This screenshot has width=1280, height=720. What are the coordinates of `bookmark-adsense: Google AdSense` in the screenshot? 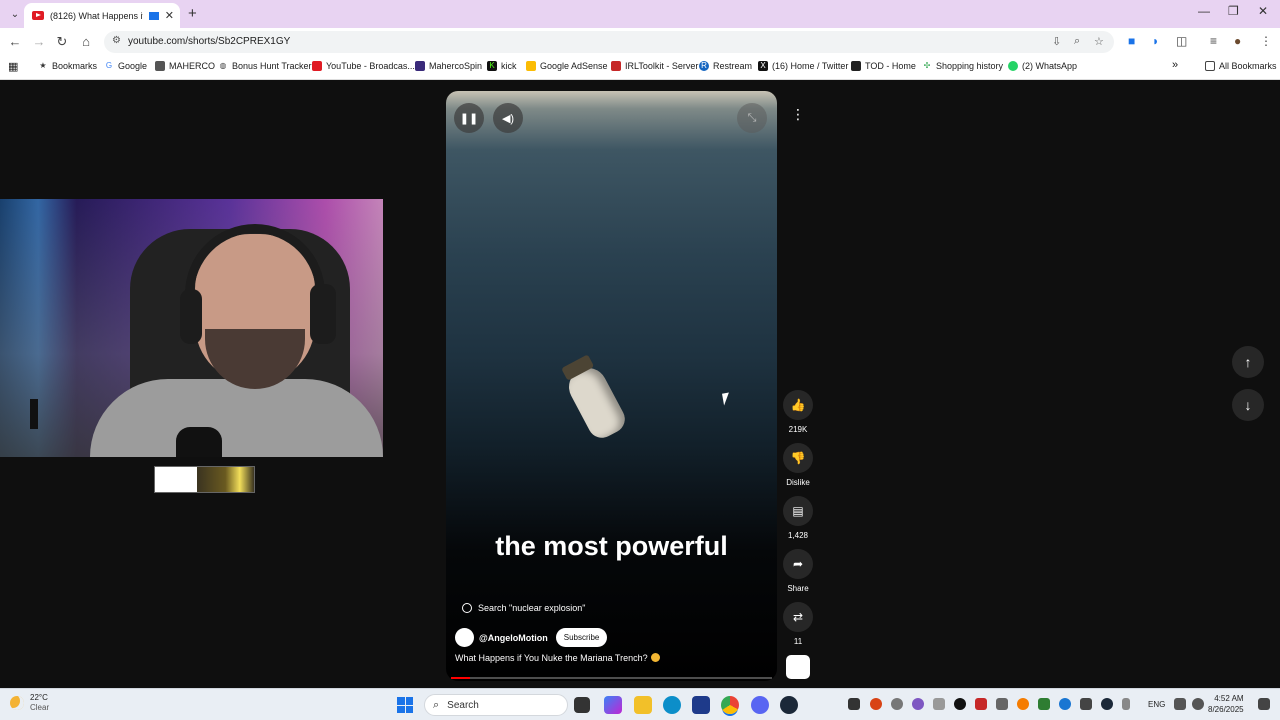 It's located at (567, 66).